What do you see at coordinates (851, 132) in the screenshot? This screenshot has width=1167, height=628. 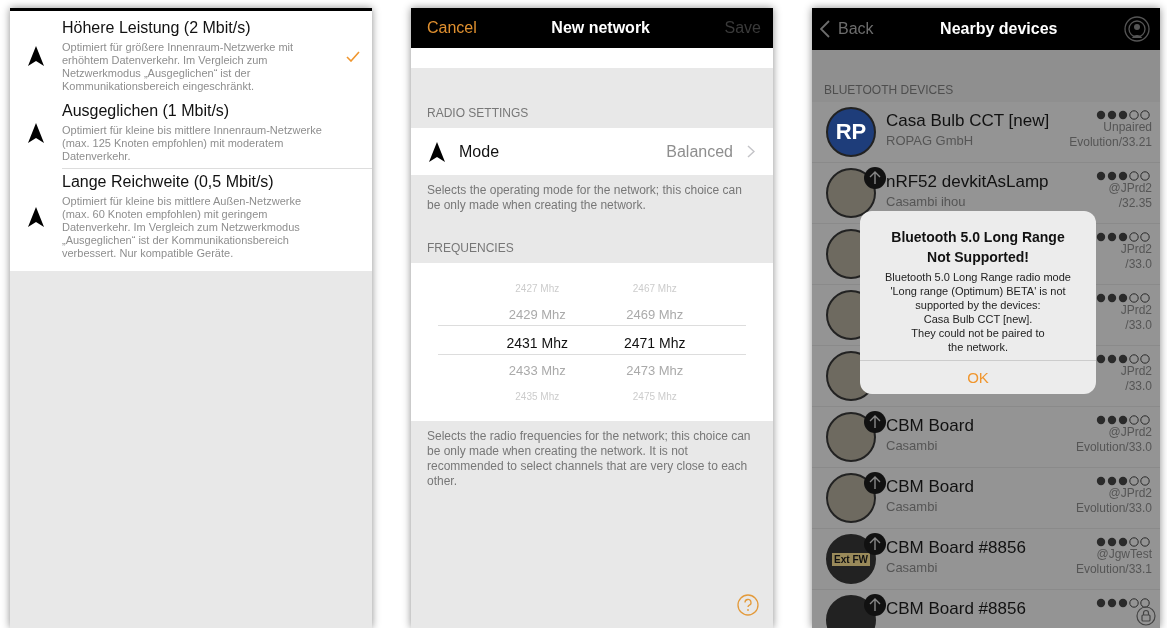 I see `avatar-label: RP` at bounding box center [851, 132].